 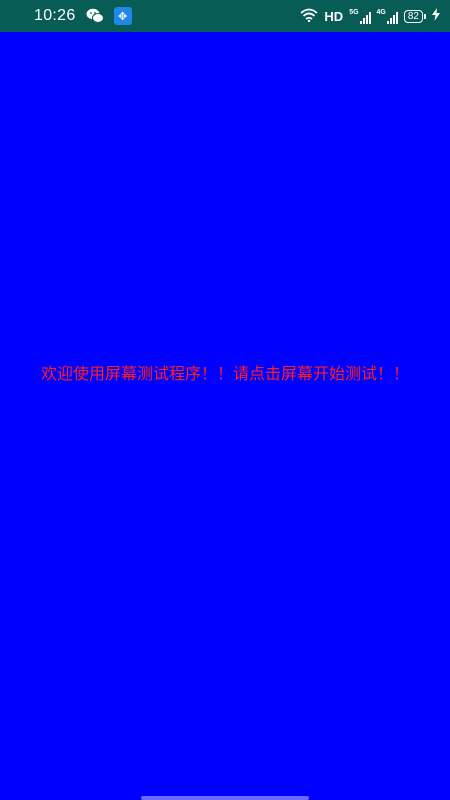 What do you see at coordinates (122, 16) in the screenshot?
I see `app-notification-icon: ✥` at bounding box center [122, 16].